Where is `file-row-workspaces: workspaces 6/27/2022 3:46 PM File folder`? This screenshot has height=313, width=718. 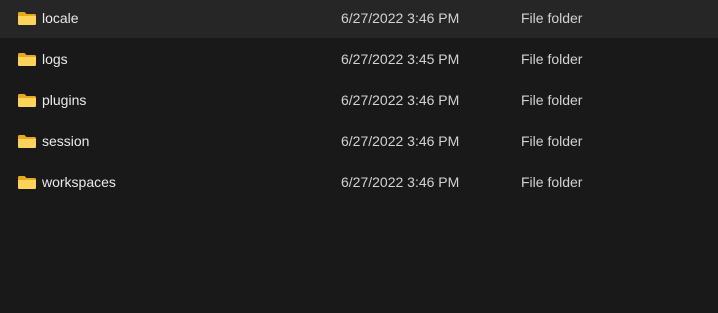
file-row-workspaces: workspaces 6/27/2022 3:46 PM File folder is located at coordinates (359, 183).